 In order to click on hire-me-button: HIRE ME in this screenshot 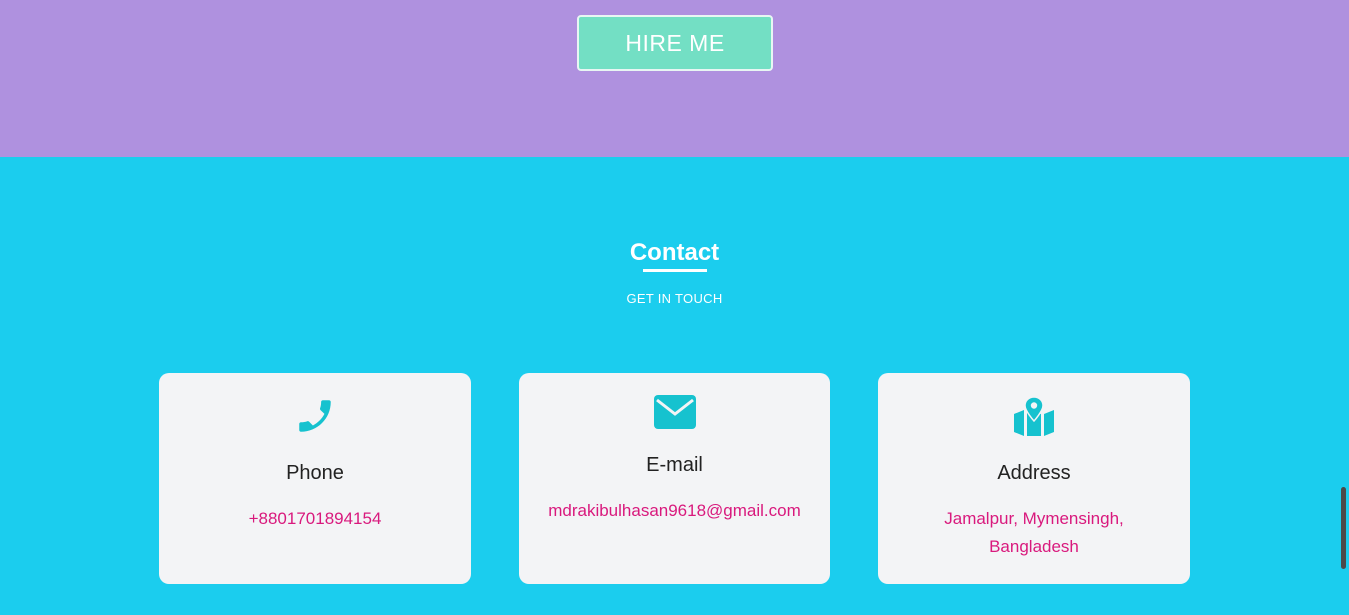, I will do `click(675, 43)`.